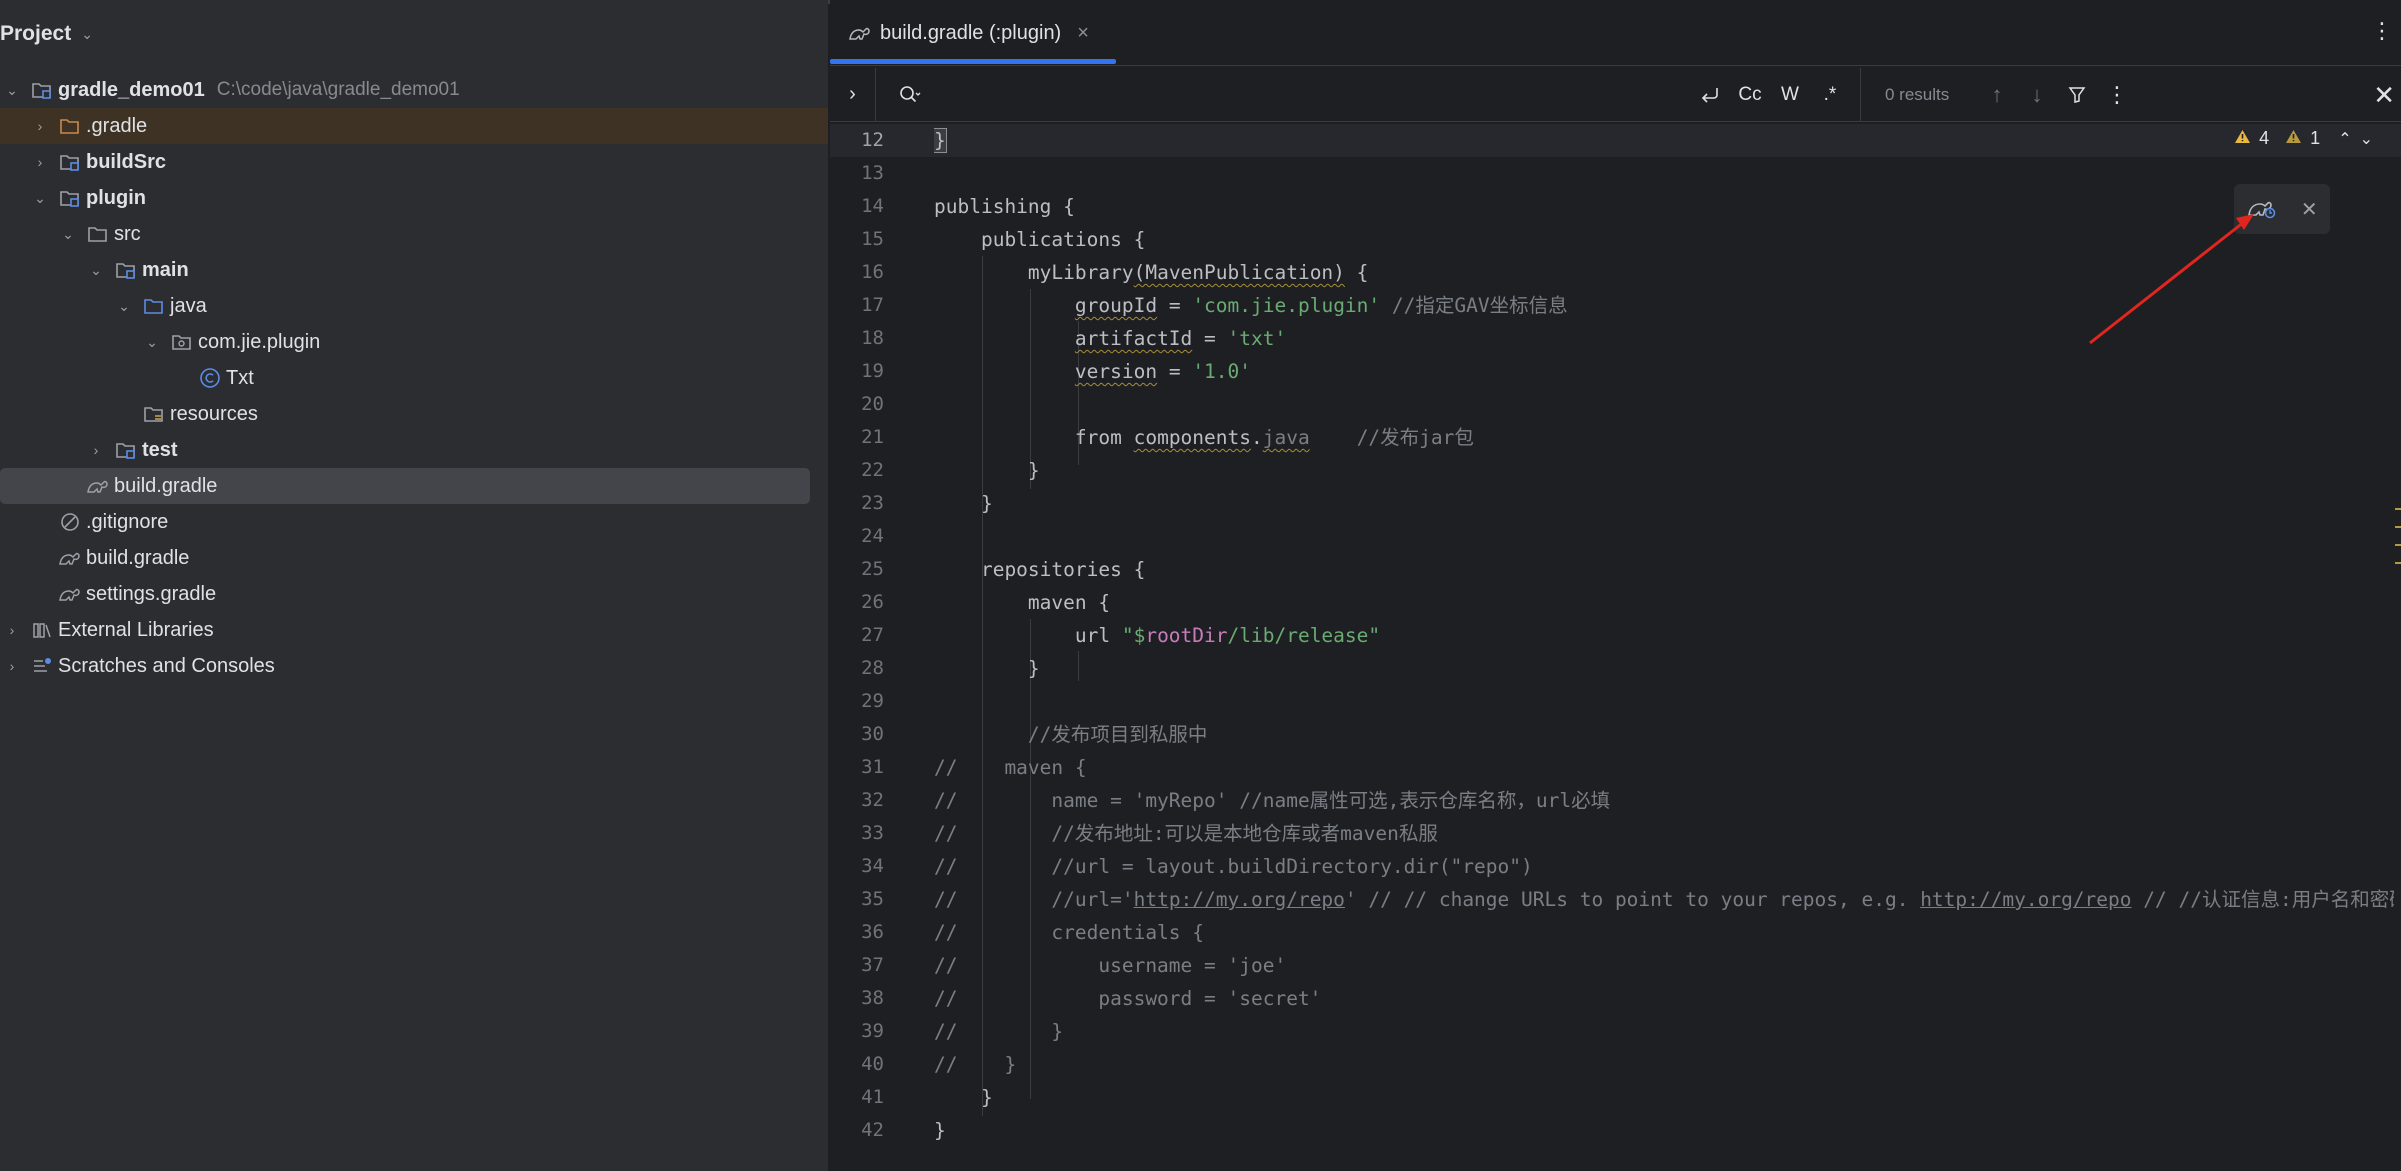 The width and height of the screenshot is (2401, 1171). Describe the element at coordinates (872, 701) in the screenshot. I see `line-number: 29` at that location.